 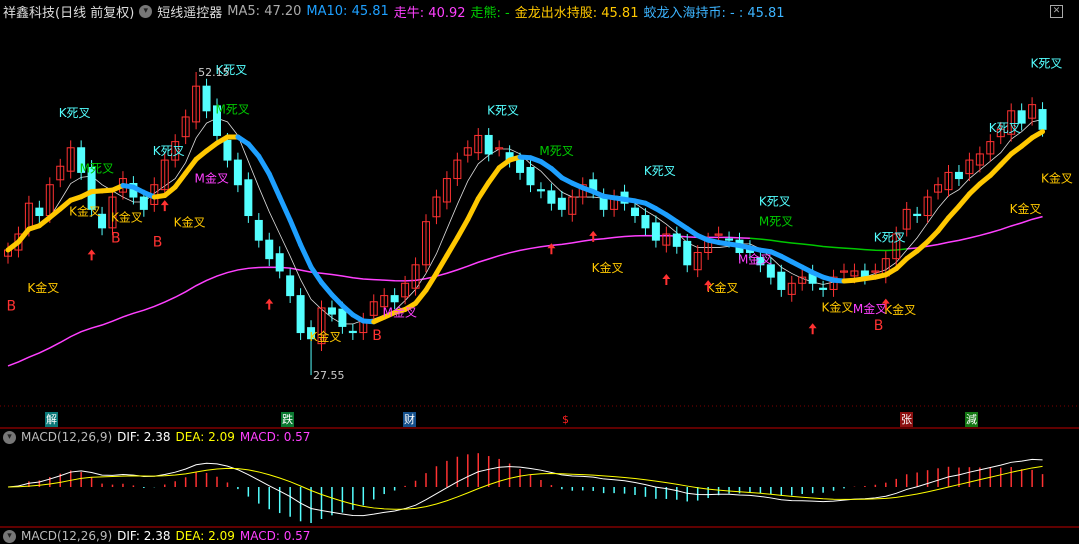 I want to click on low-price-label: 27.55, so click(x=329, y=375).